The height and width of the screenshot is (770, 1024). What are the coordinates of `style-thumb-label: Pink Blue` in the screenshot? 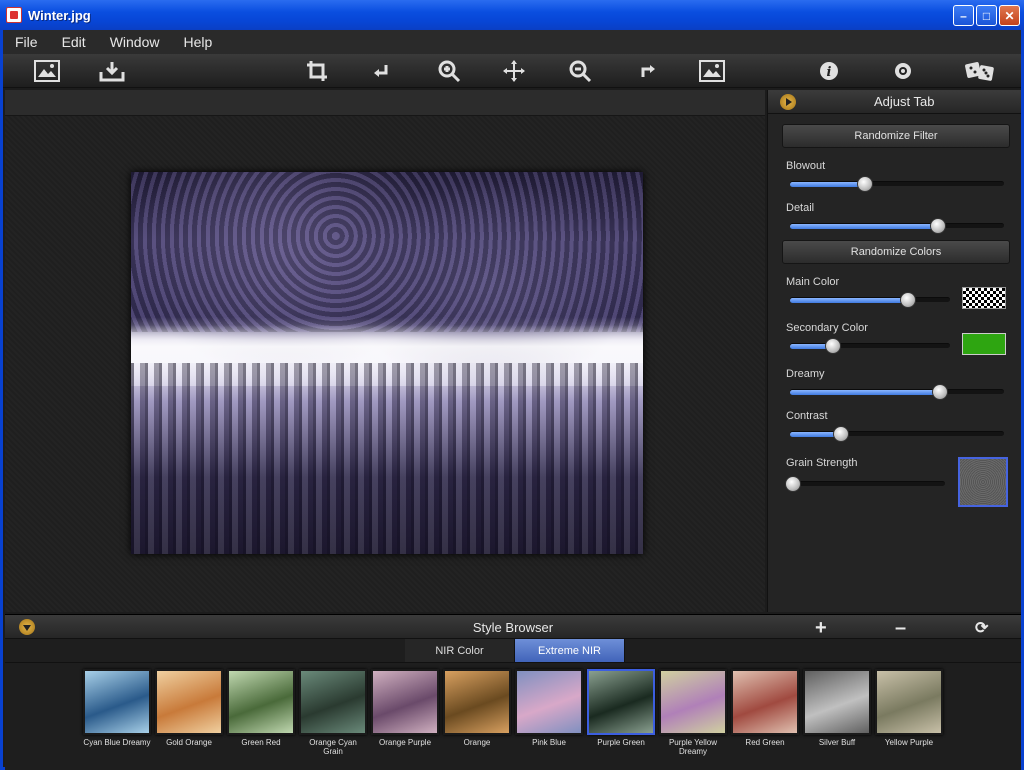 It's located at (549, 742).